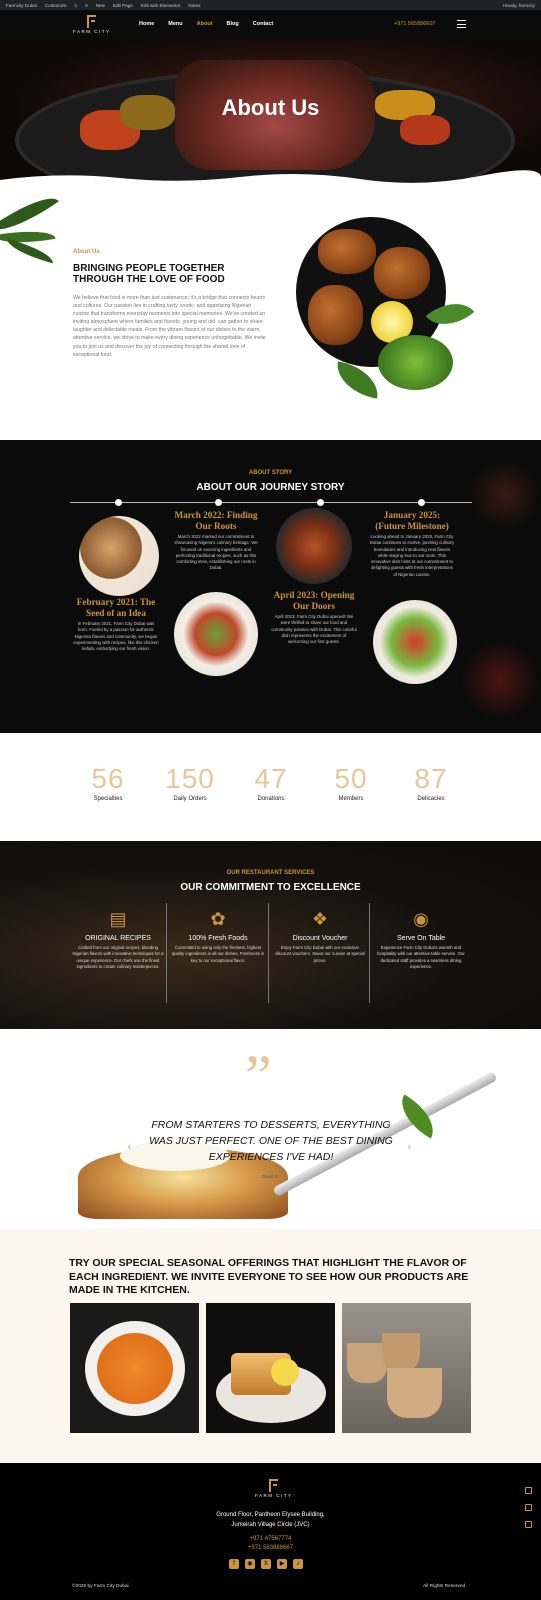 The width and height of the screenshot is (541, 1600). What do you see at coordinates (175, 24) in the screenshot?
I see `nav-menu: Menu` at bounding box center [175, 24].